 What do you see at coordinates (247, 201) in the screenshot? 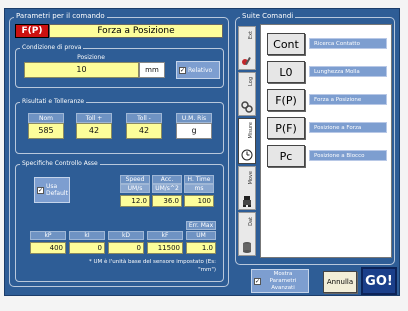
I see `robot-icon` at bounding box center [247, 201].